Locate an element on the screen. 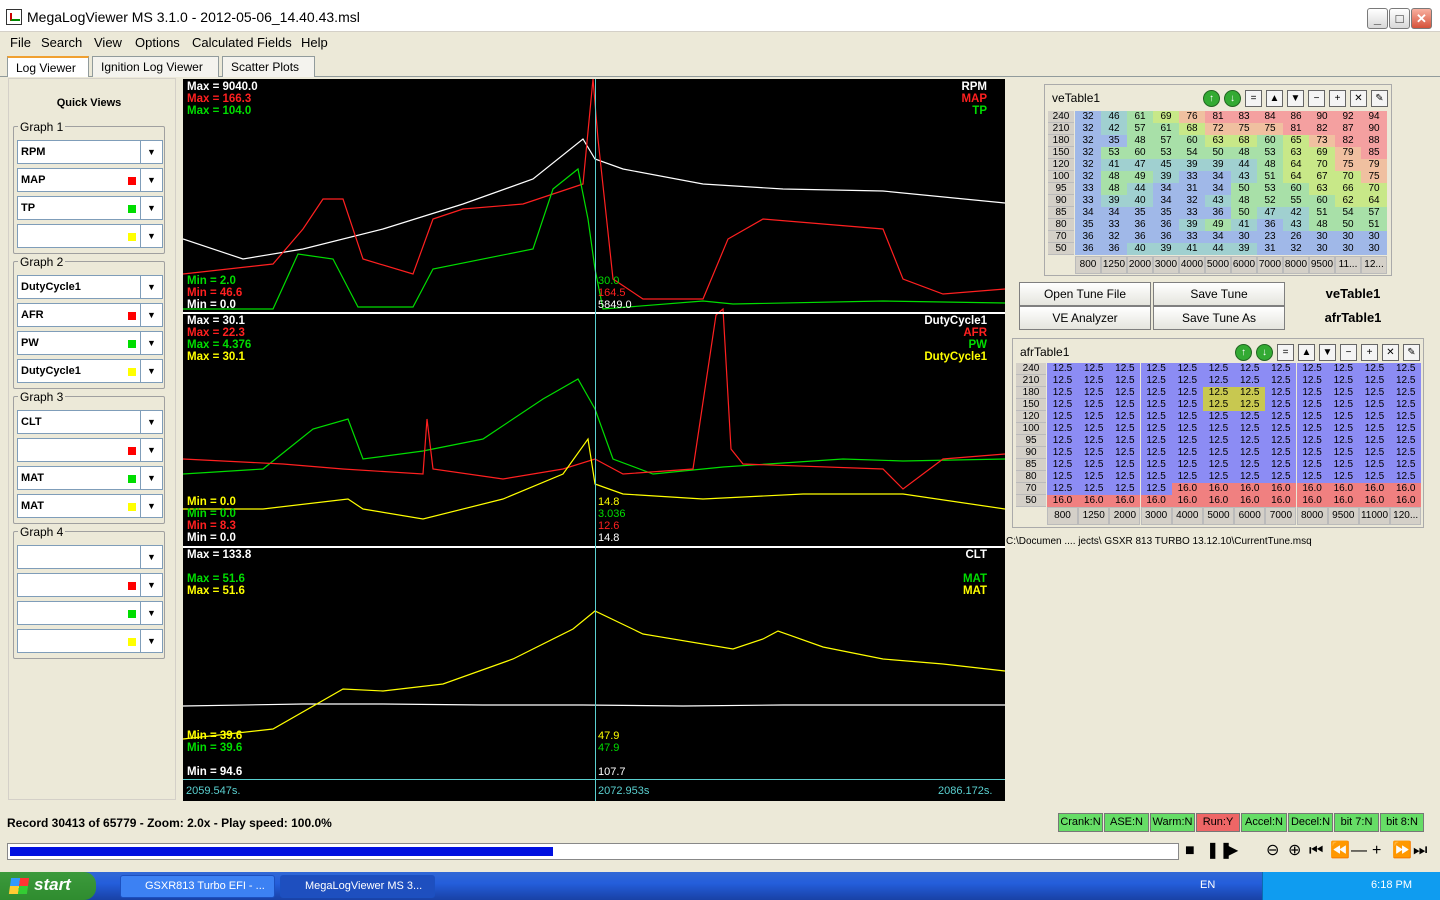  field-select: TP ▼ is located at coordinates (90, 208).